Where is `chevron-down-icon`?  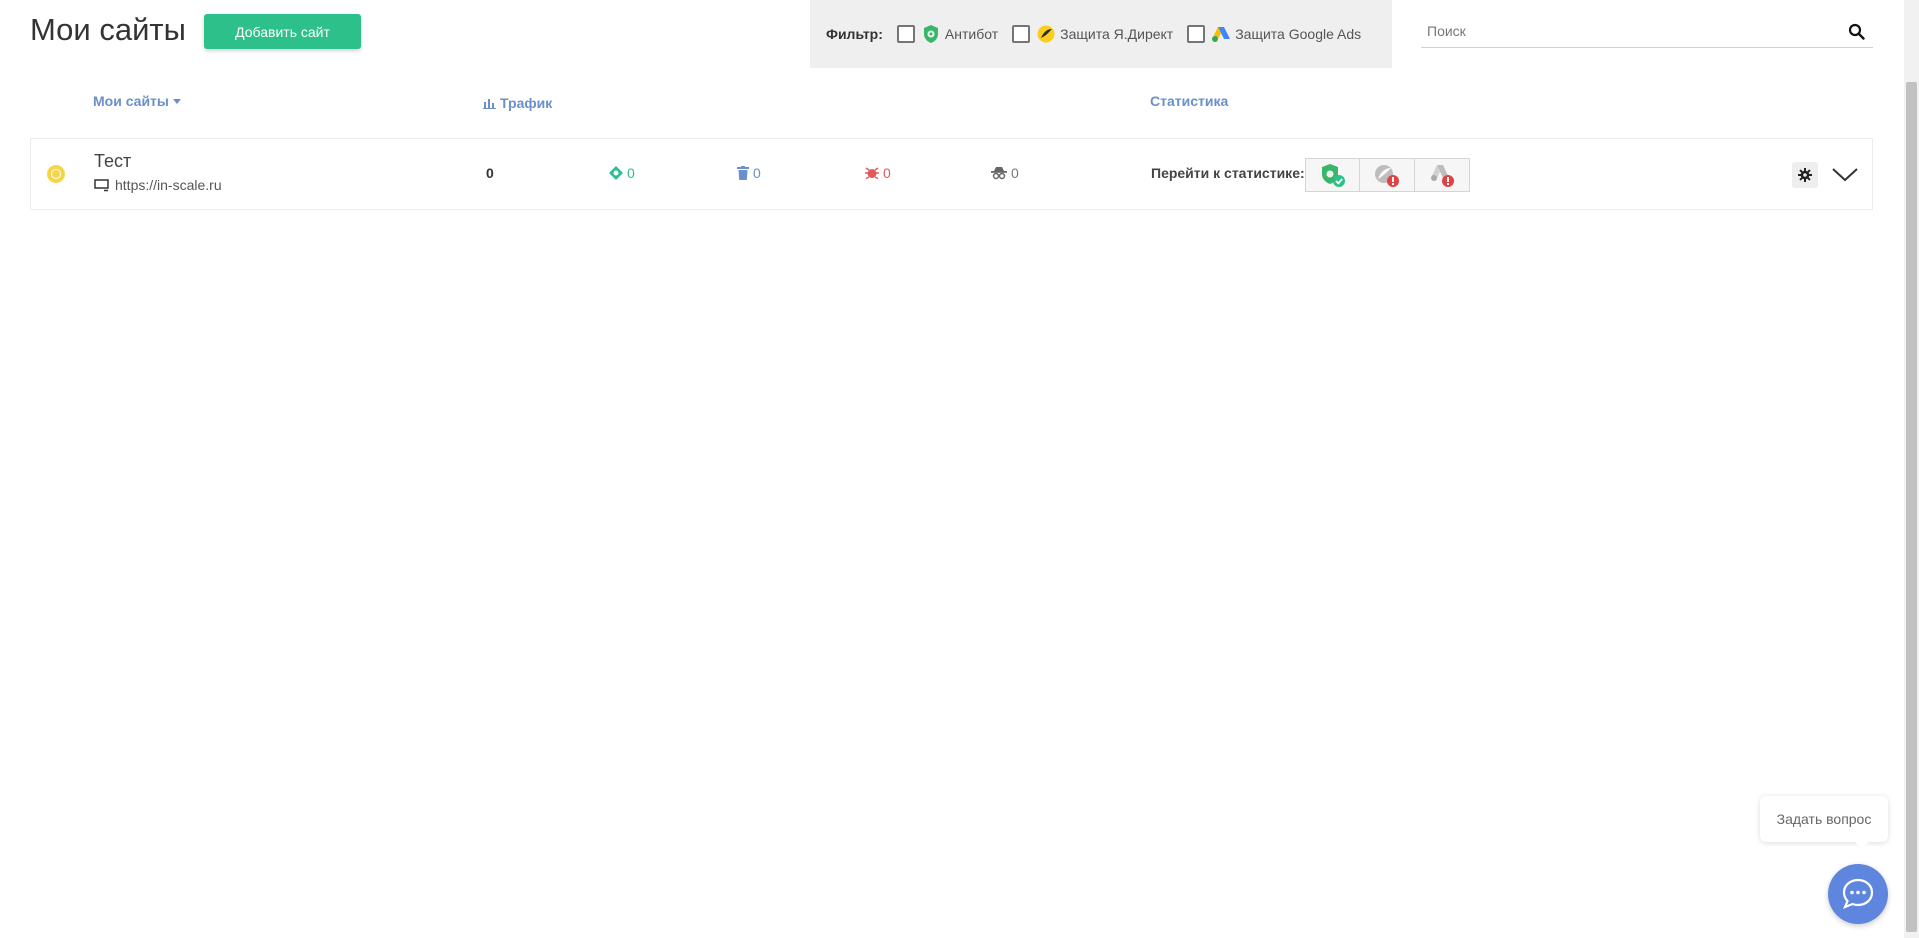
chevron-down-icon is located at coordinates (1845, 175).